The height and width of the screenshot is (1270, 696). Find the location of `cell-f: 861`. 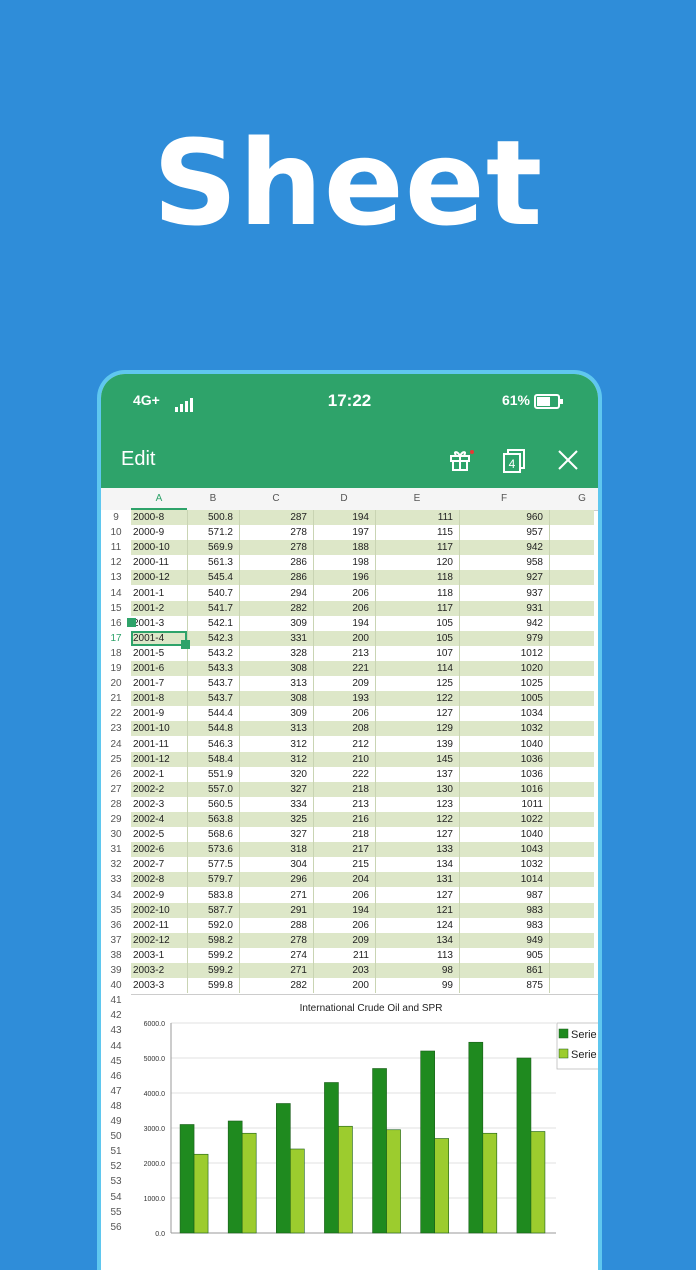

cell-f: 861 is located at coordinates (501, 970).